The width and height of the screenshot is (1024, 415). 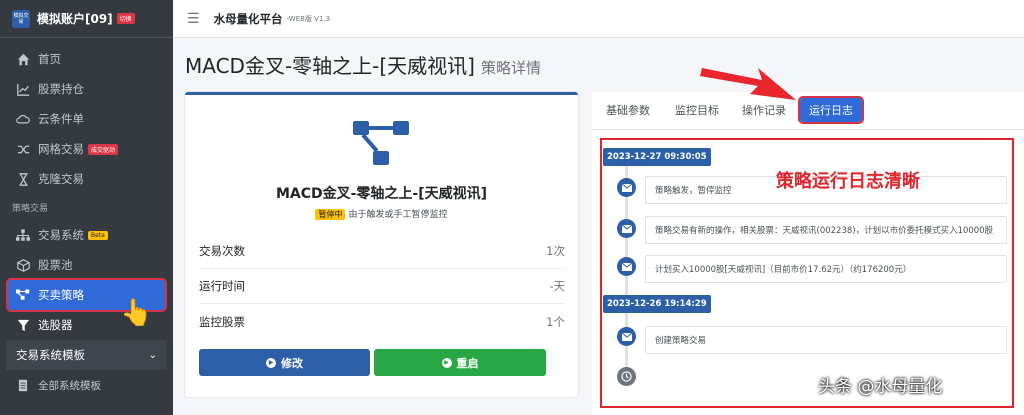 I want to click on play-icon: ▶, so click(x=446, y=362).